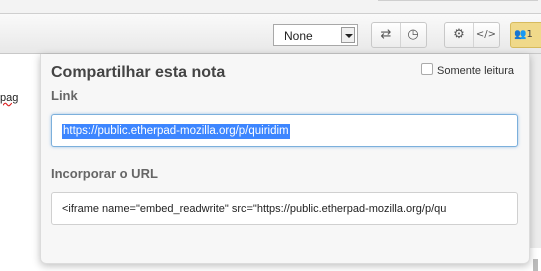 This screenshot has height=271, width=541. What do you see at coordinates (315, 35) in the screenshot?
I see `style-select: None` at bounding box center [315, 35].